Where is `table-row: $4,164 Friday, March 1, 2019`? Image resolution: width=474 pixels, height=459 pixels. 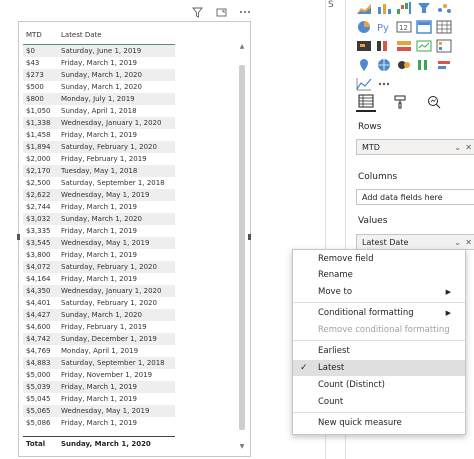 table-row: $4,164 Friday, March 1, 2019 is located at coordinates (99, 279).